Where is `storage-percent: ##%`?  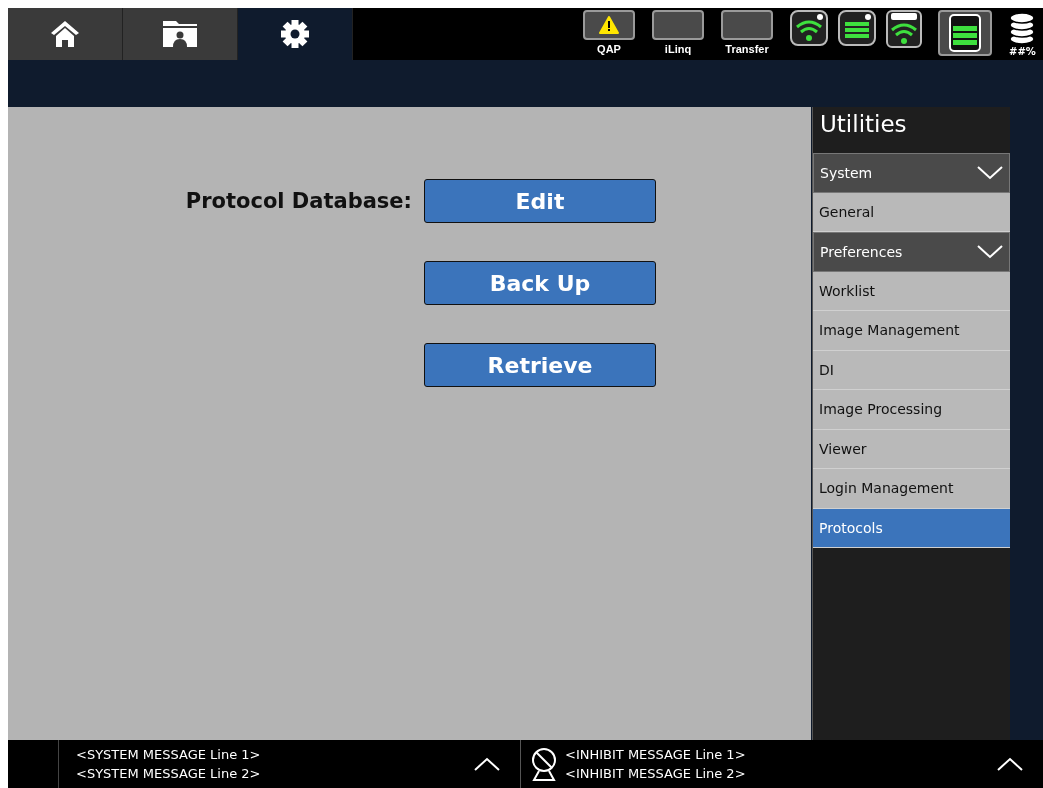 storage-percent: ##% is located at coordinates (1022, 51).